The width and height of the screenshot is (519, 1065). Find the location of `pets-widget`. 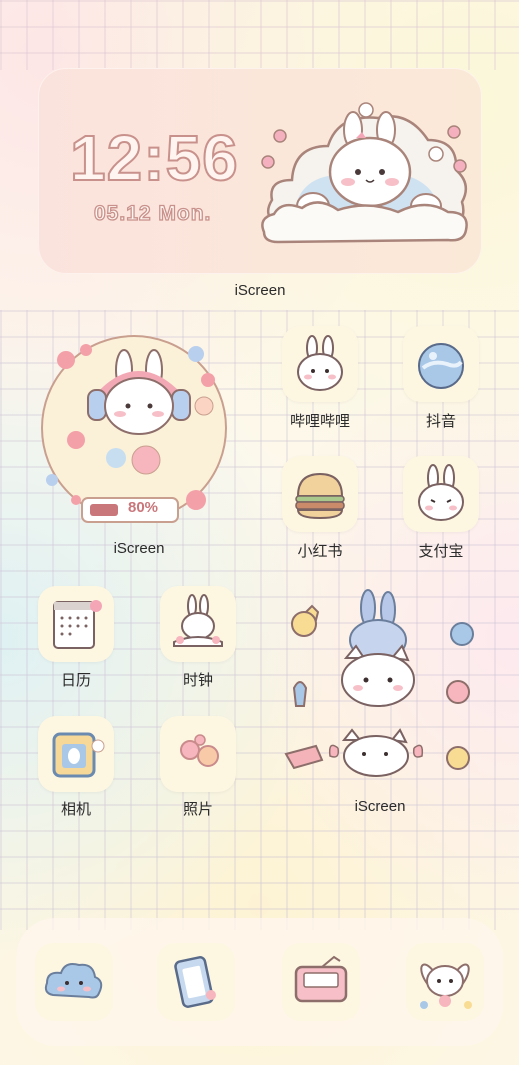

pets-widget is located at coordinates (381, 686).